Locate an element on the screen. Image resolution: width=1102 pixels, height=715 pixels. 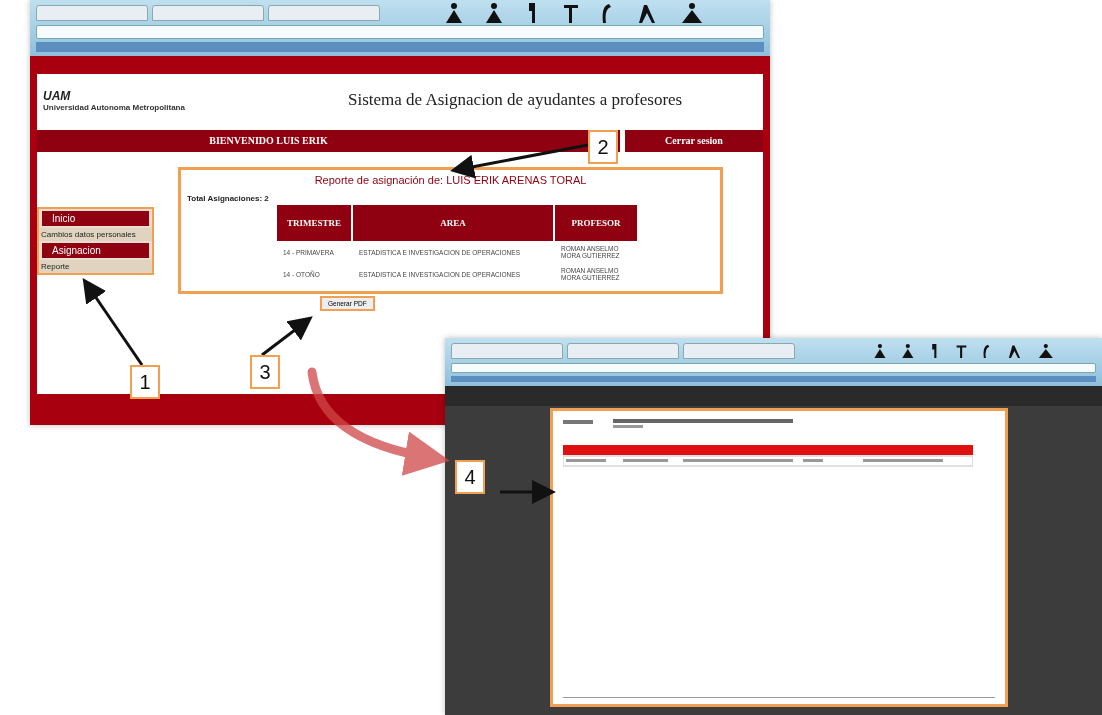
column-header: AREA is located at coordinates (453, 223).